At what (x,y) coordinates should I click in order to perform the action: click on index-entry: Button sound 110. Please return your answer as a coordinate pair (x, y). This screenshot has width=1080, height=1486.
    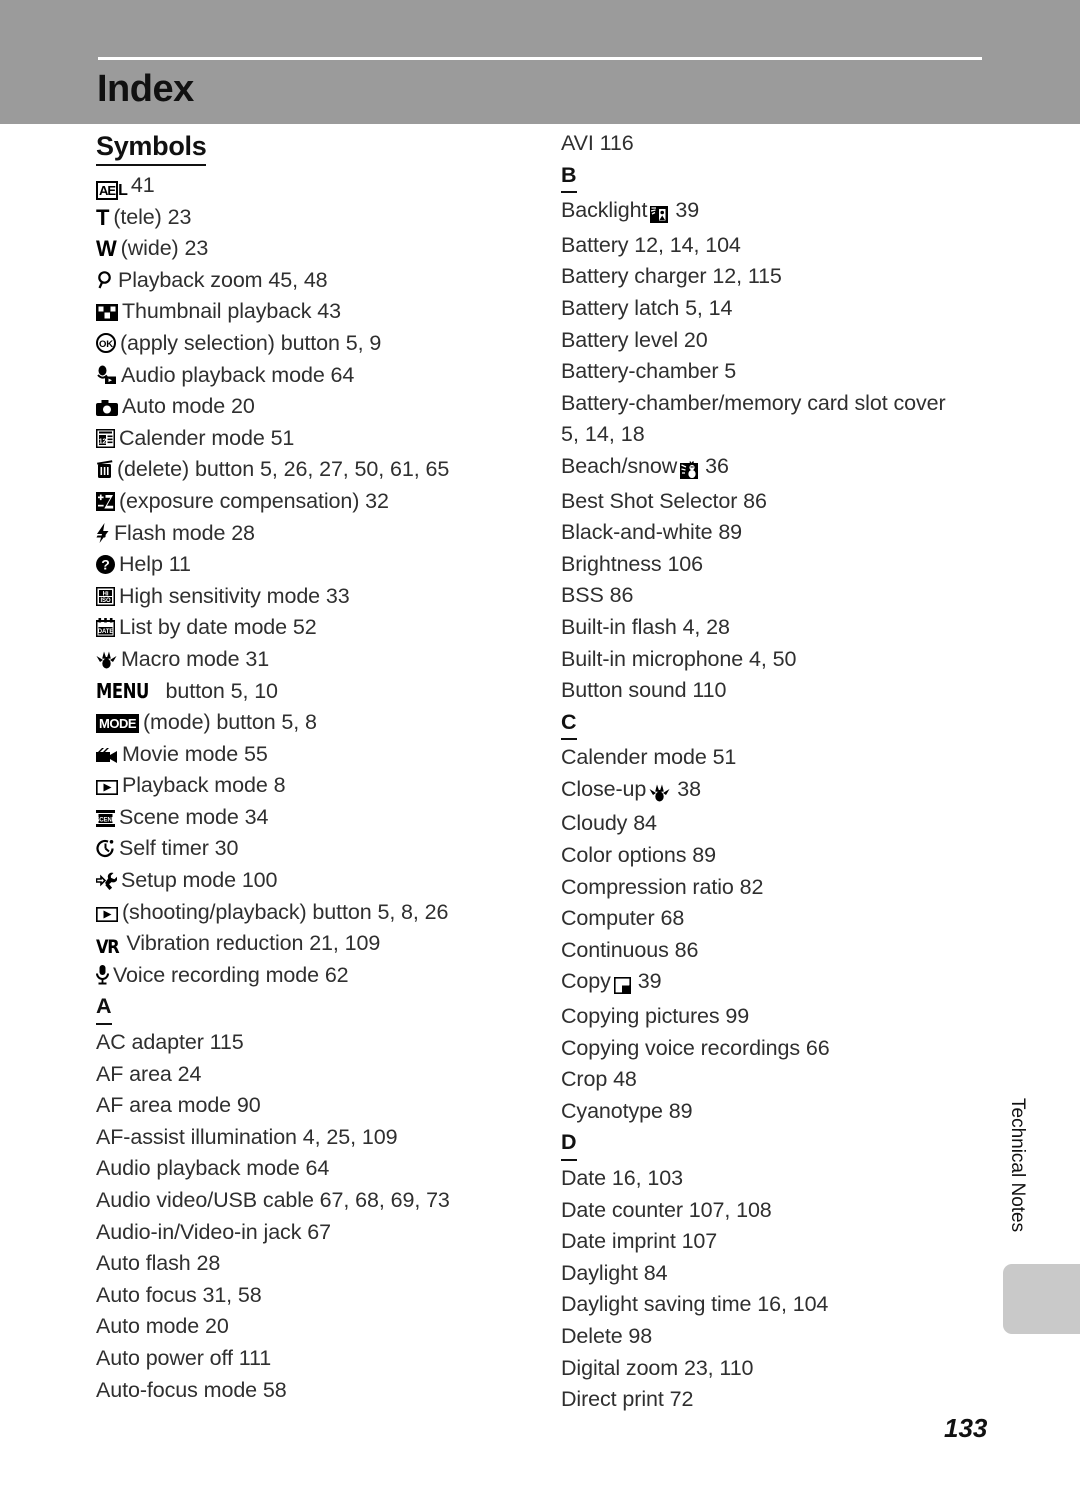
    Looking at the image, I should click on (776, 691).